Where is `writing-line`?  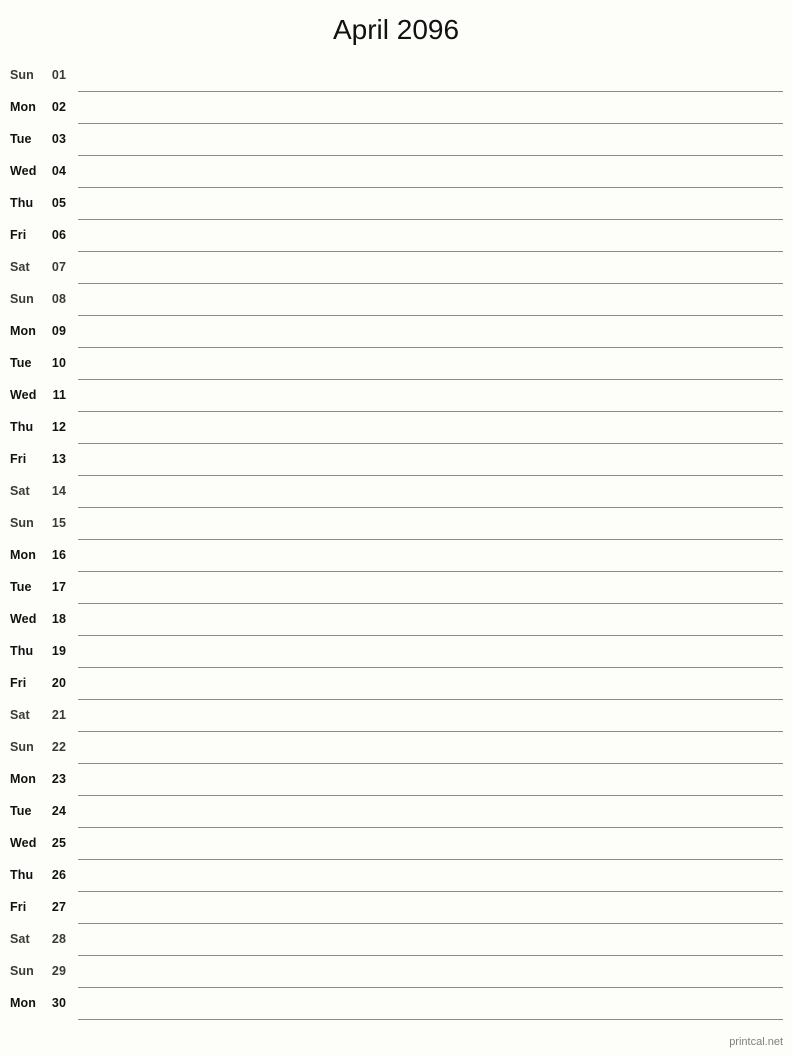 writing-line is located at coordinates (430, 1019).